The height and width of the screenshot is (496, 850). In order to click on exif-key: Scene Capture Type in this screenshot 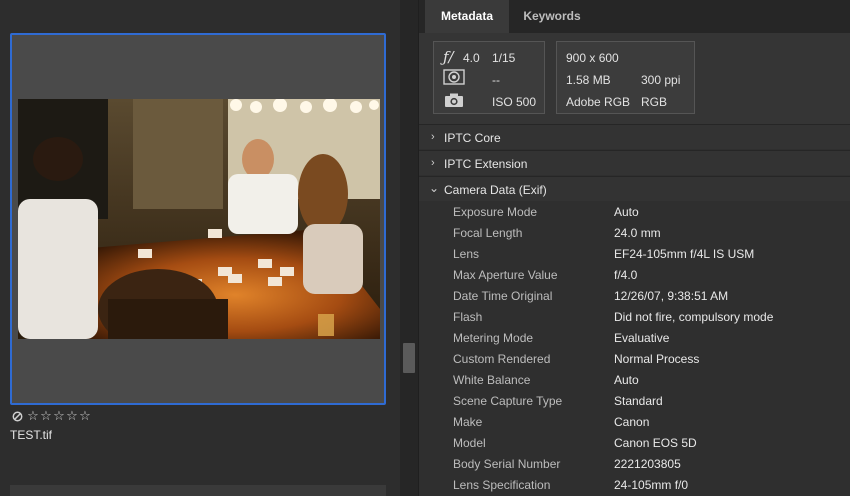, I will do `click(508, 401)`.